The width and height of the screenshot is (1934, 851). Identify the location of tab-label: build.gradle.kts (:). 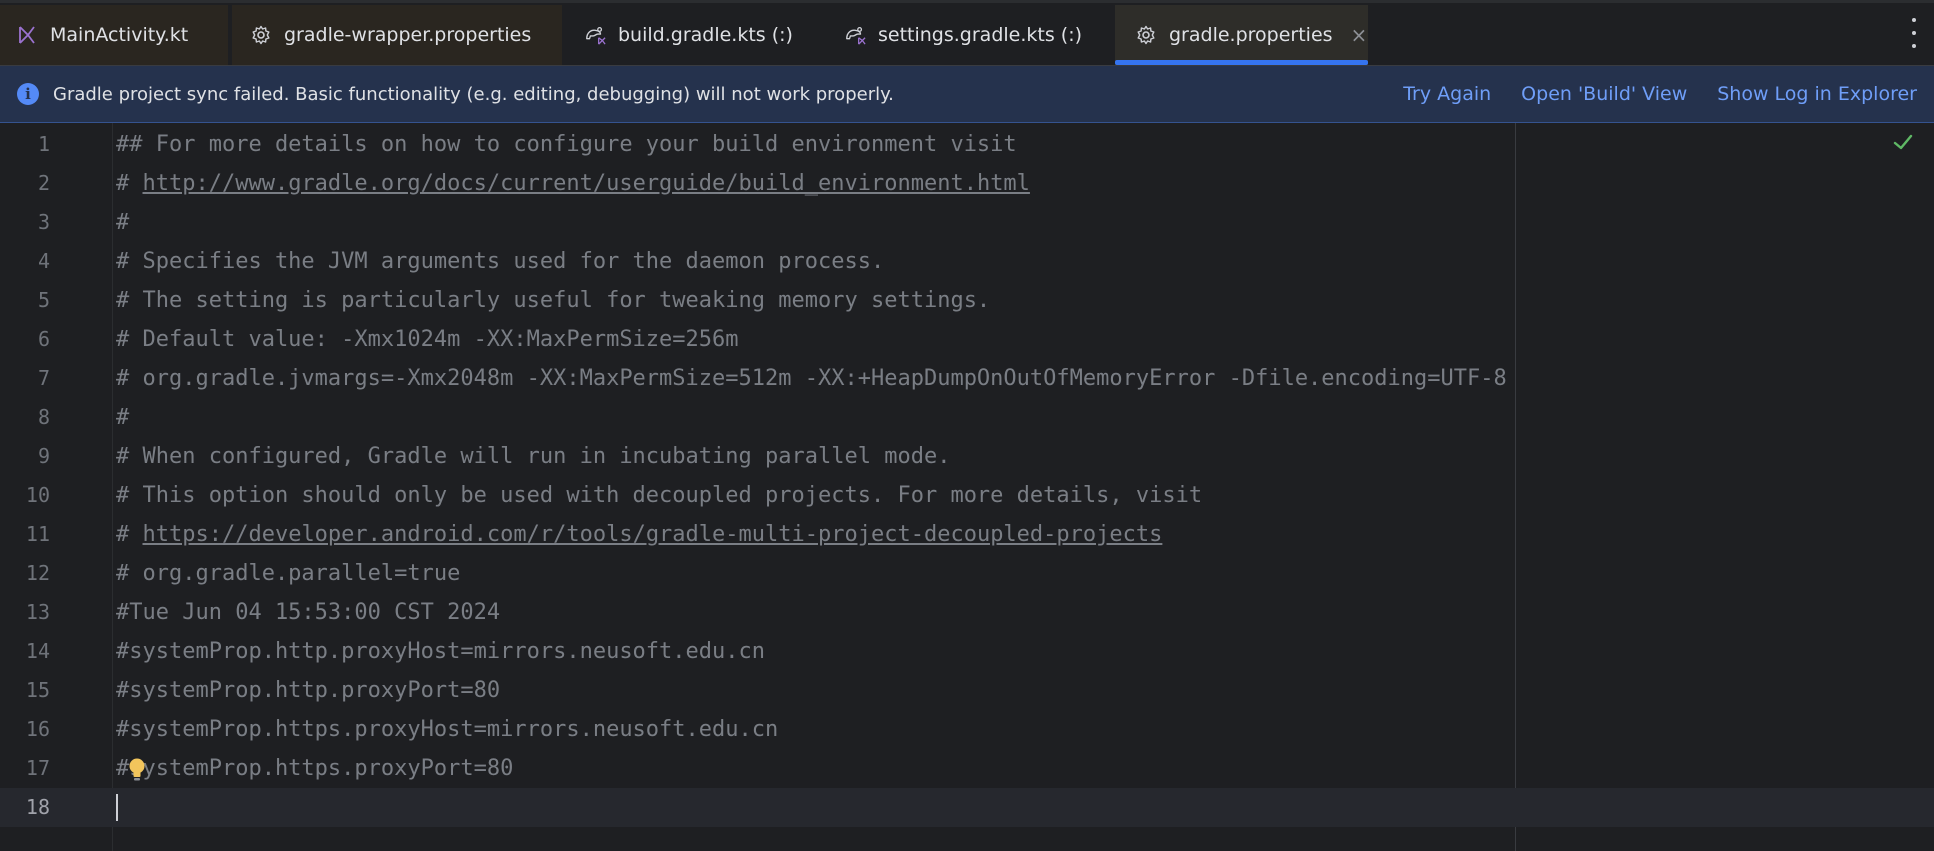
(705, 35).